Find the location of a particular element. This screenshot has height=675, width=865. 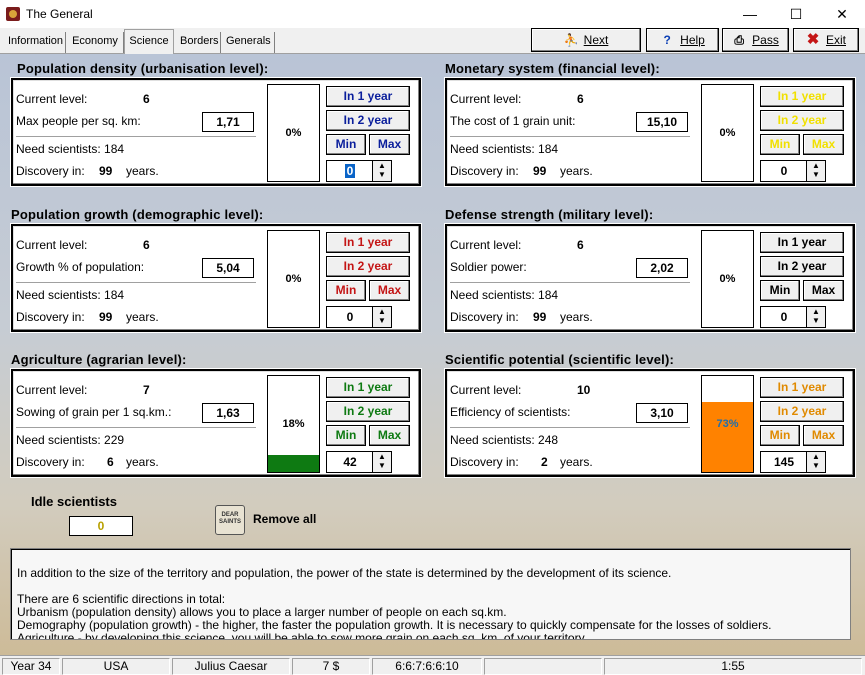

parameter-label: The cost of 1 grain unit: is located at coordinates (513, 121).